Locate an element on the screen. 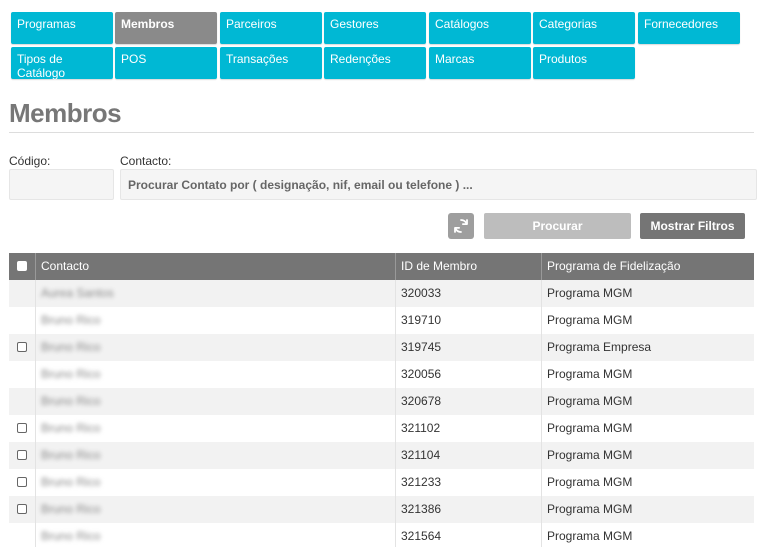 The height and width of the screenshot is (547, 763). search-button: Procurar is located at coordinates (557, 226).